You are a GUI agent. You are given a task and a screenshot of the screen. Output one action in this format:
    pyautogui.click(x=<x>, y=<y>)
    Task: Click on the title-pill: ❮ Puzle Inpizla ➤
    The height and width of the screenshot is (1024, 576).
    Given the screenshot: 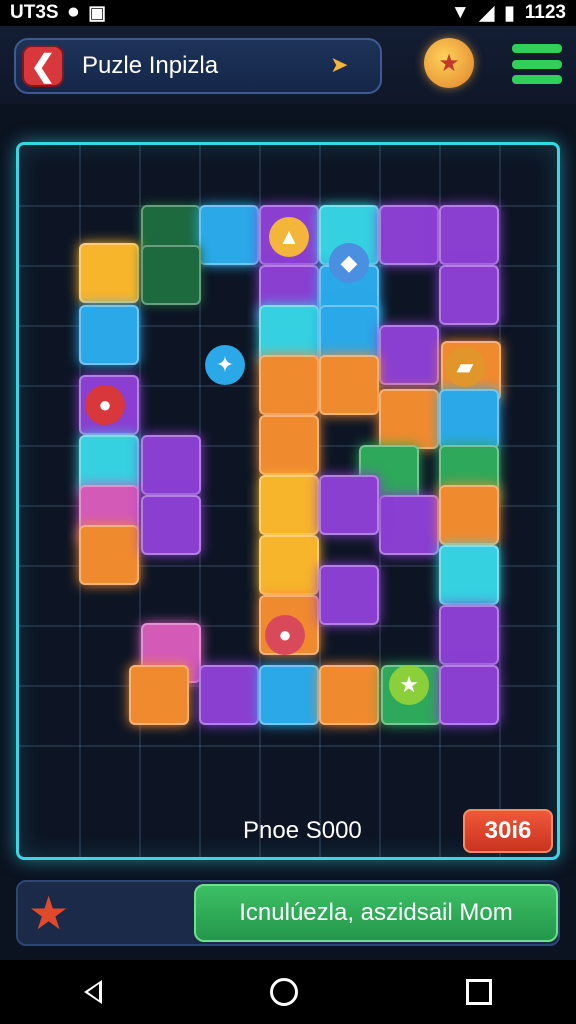 What is the action you would take?
    pyautogui.click(x=198, y=66)
    